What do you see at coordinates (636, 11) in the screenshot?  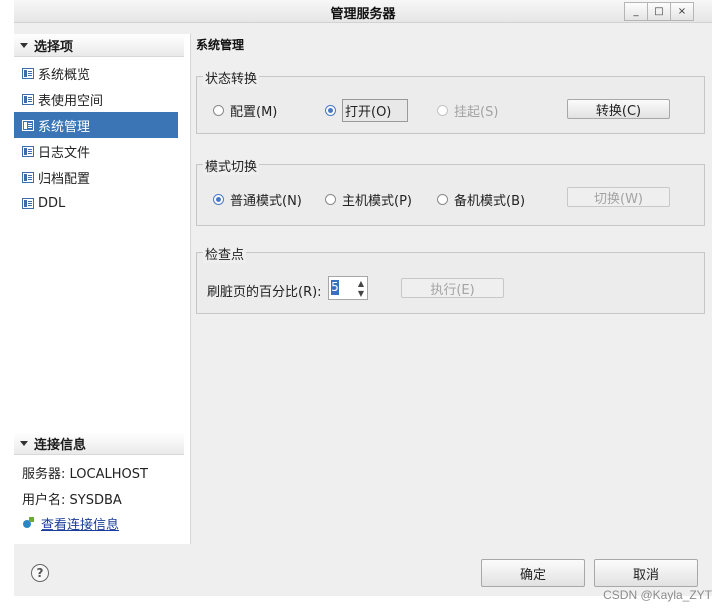 I see `minimize-button: _` at bounding box center [636, 11].